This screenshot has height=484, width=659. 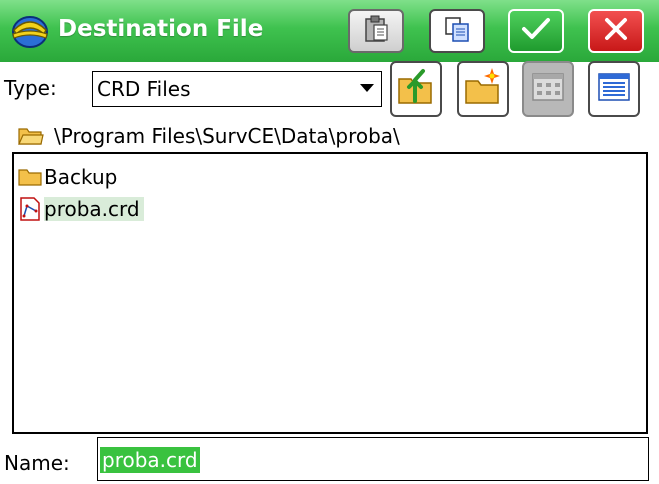 What do you see at coordinates (30, 31) in the screenshot?
I see `surveyor-helmet-icon` at bounding box center [30, 31].